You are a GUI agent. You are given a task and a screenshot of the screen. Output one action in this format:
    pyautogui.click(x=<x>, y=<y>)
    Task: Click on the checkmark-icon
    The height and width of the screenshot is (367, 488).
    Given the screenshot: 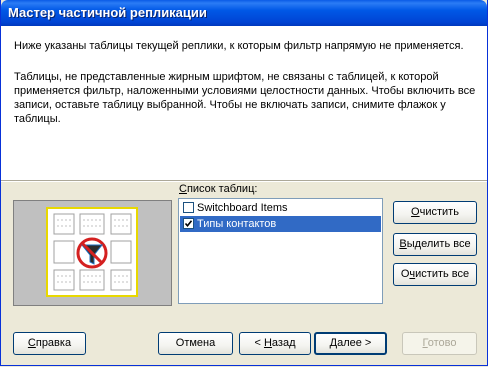 What is the action you would take?
    pyautogui.click(x=188, y=224)
    